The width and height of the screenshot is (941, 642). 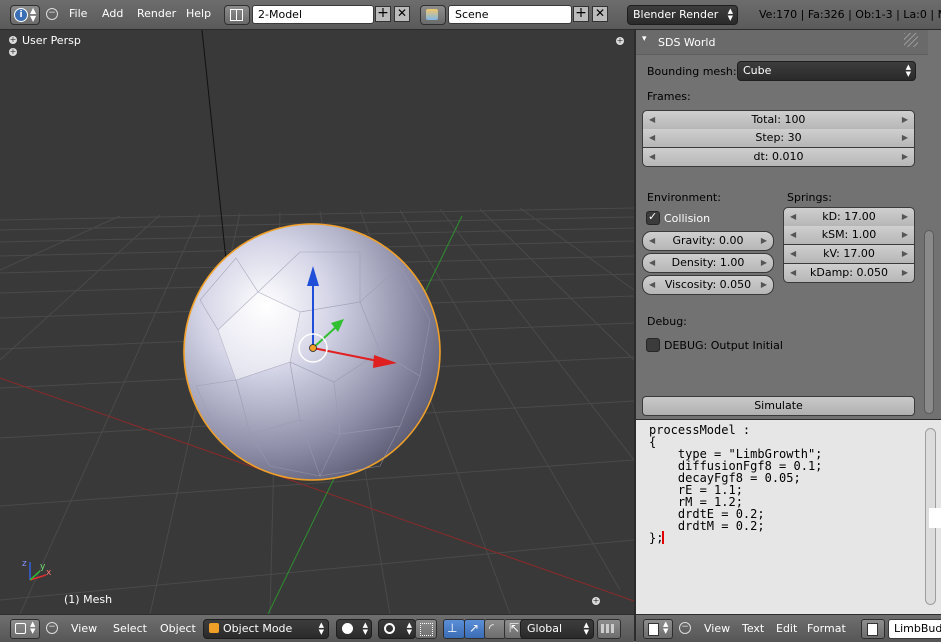 I want to click on text-cursor, so click(x=663, y=537).